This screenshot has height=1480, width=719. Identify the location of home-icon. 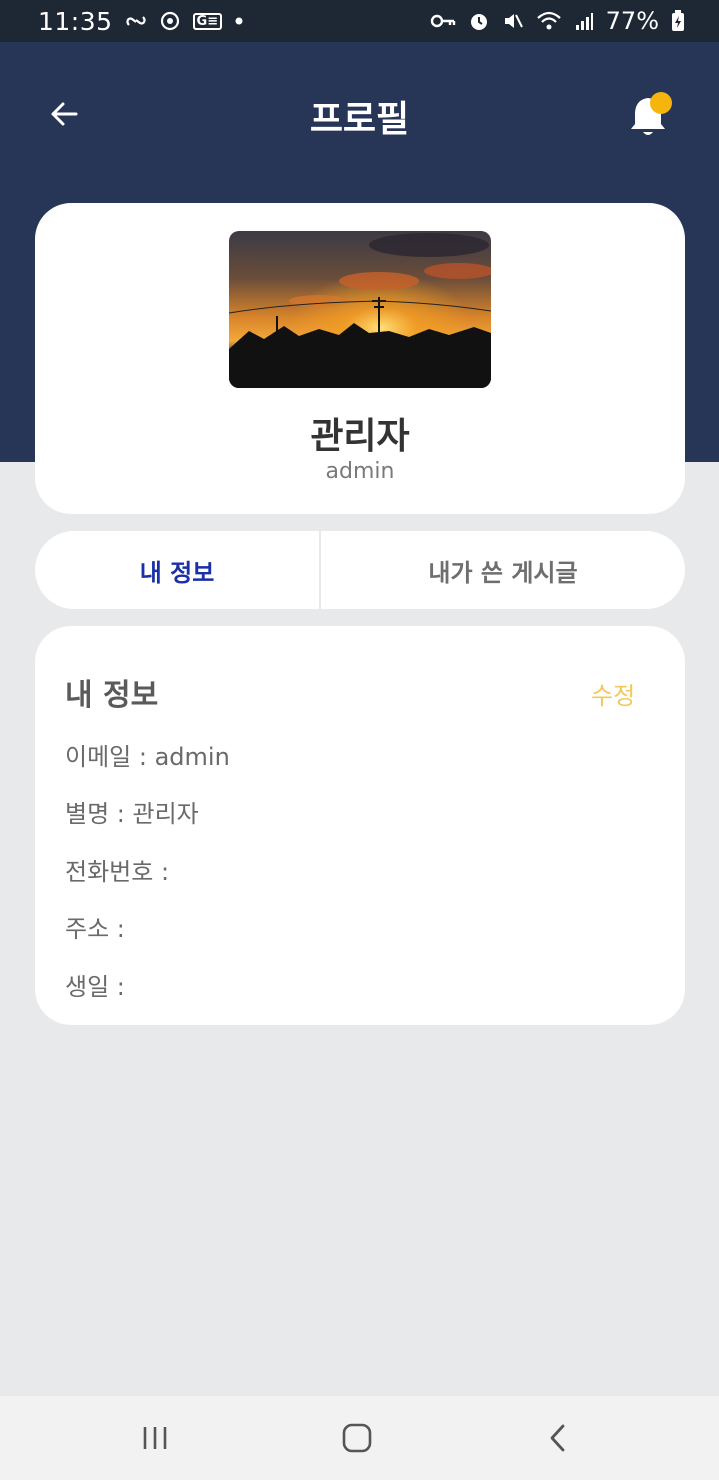
(357, 1438).